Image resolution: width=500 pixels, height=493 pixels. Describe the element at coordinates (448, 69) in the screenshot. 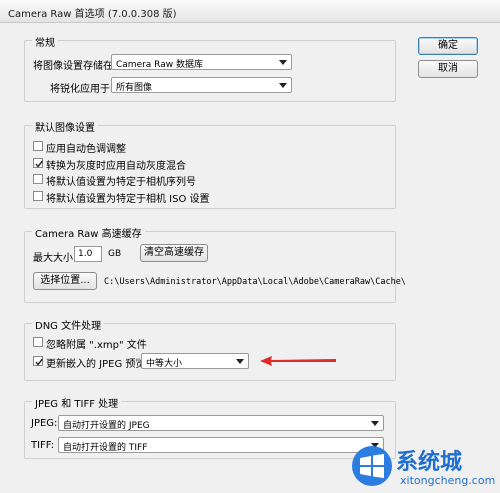

I see `cancel-button: 取消` at that location.